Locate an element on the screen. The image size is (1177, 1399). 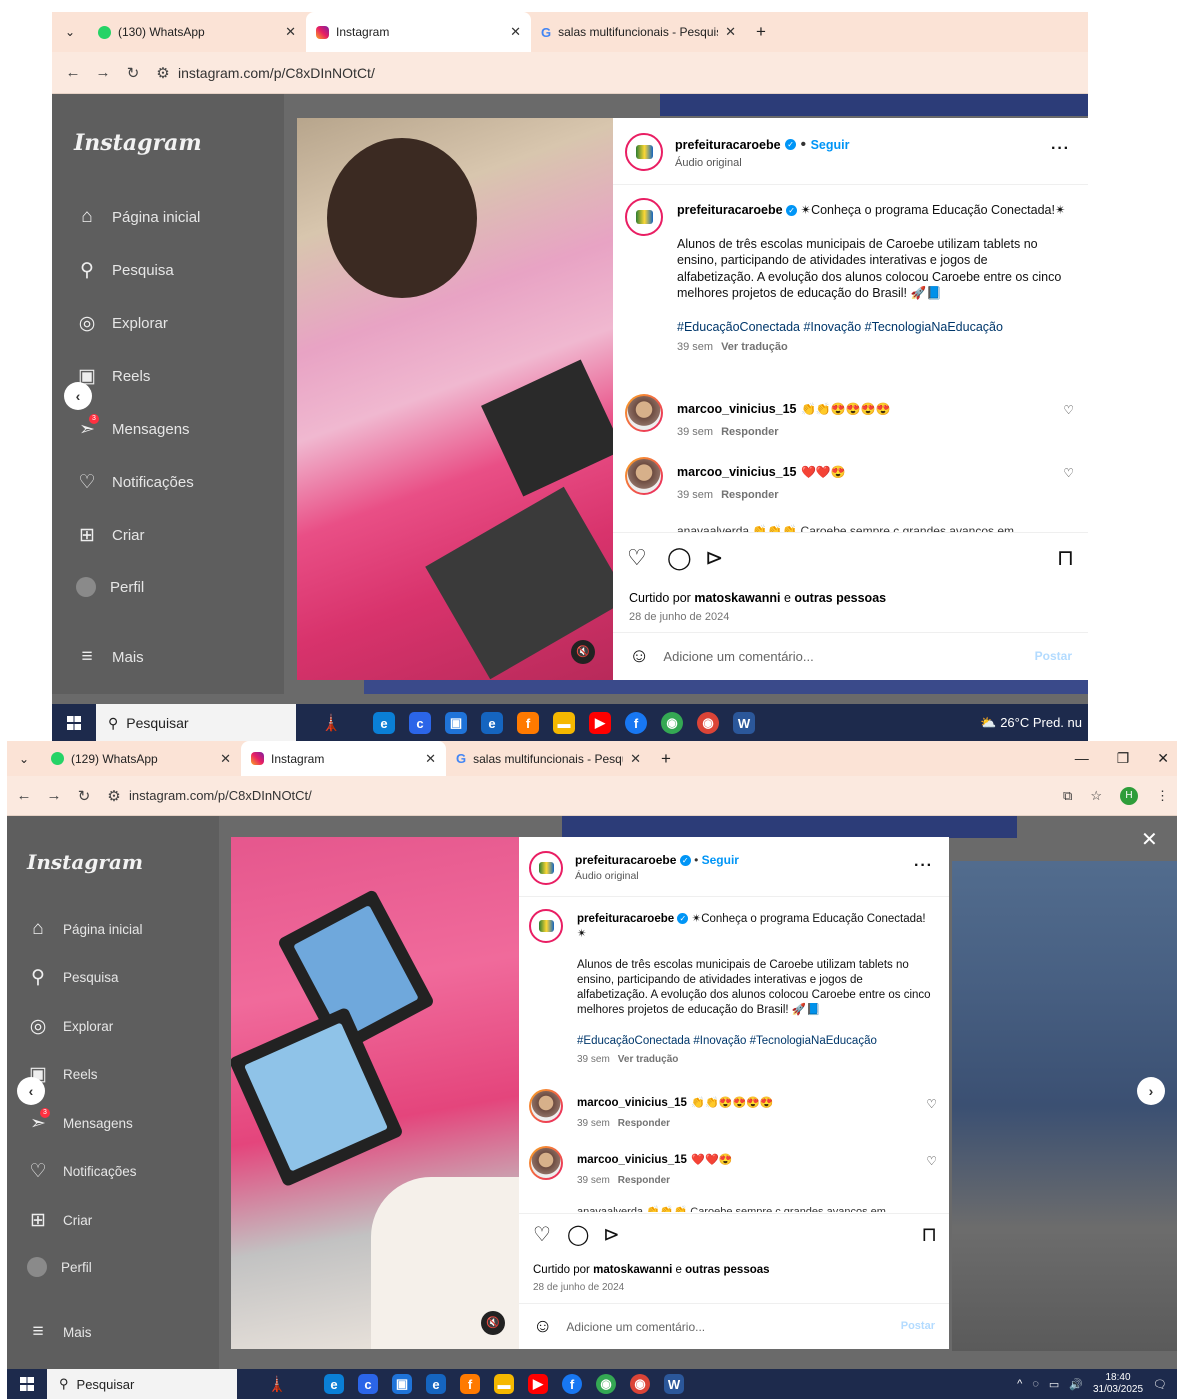
paris-widget-icon: 🗼 is located at coordinates (277, 1384).